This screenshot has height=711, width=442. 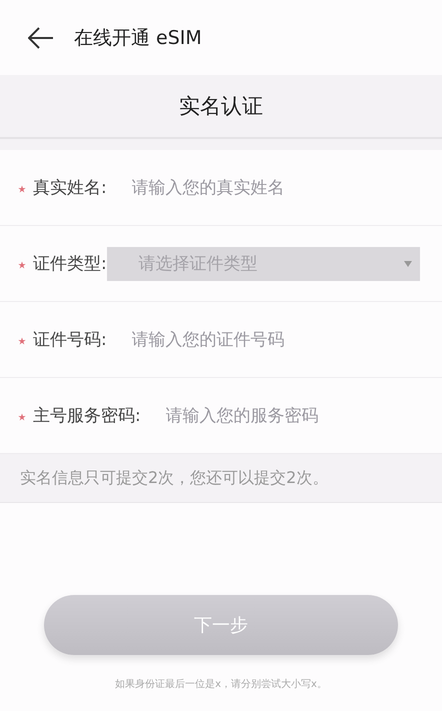 I want to click on notice-text: 实名信息只可提交2次，您还可以提交2次。, so click(x=174, y=478).